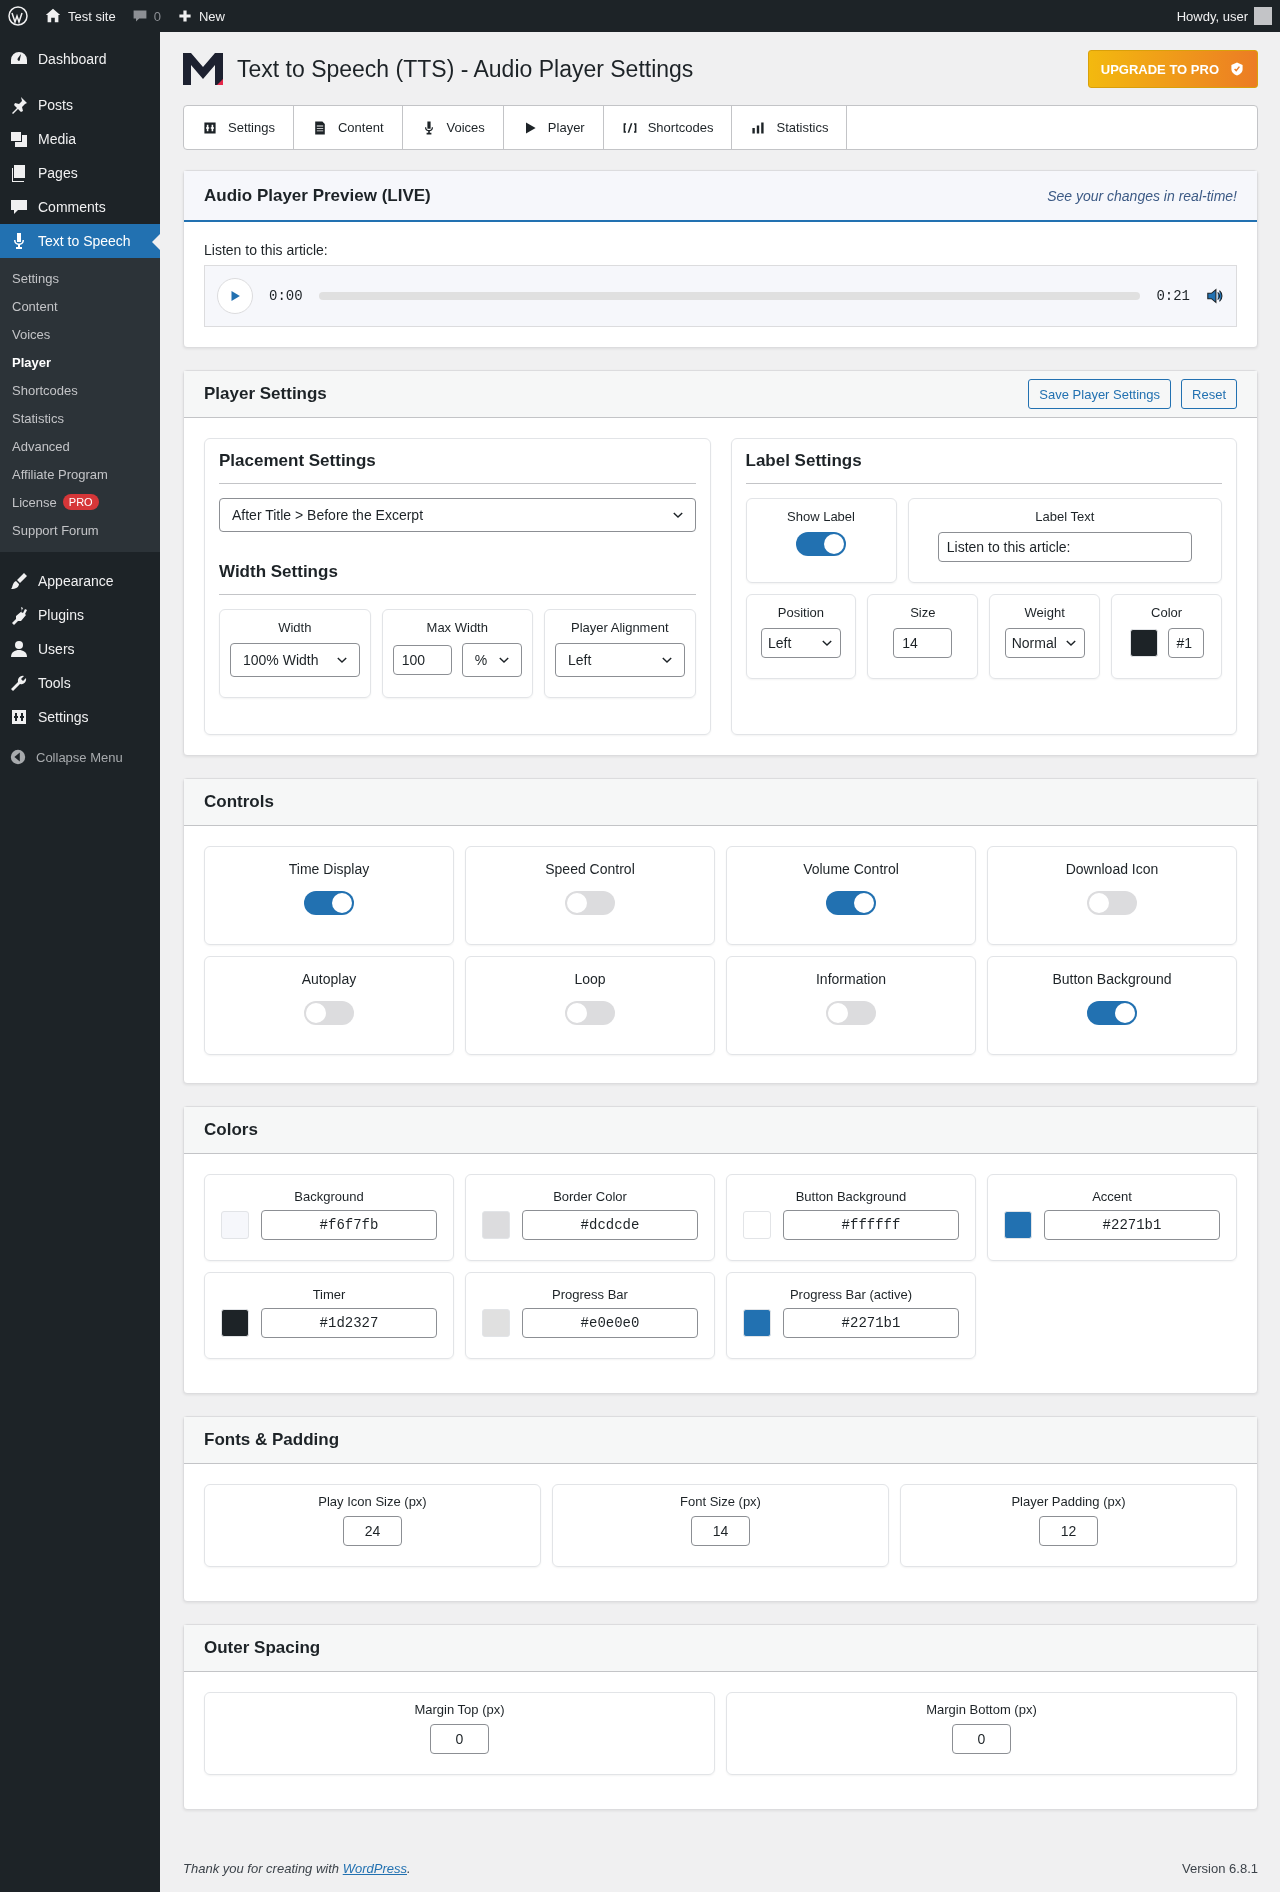 This screenshot has height=1892, width=1280. What do you see at coordinates (1068, 1531) in the screenshot?
I see `input-field: 12` at bounding box center [1068, 1531].